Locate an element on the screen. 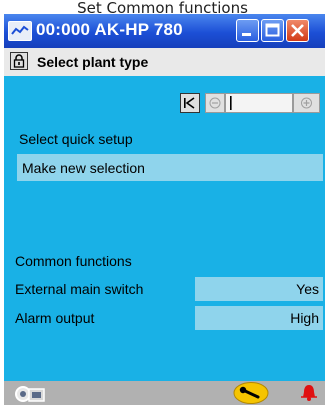  function-label: Alarm output is located at coordinates (55, 318).